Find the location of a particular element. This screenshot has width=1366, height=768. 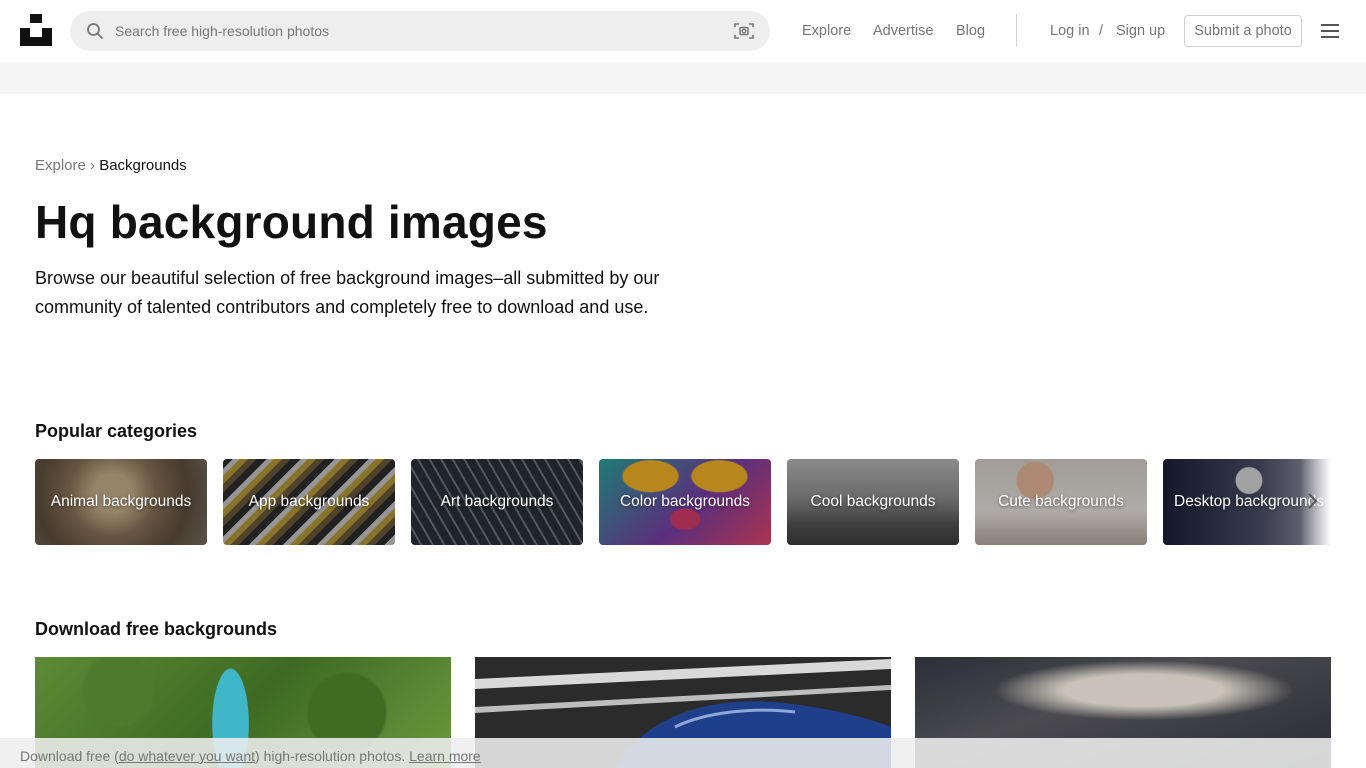

category-card: Art backgrounds is located at coordinates (497, 502).